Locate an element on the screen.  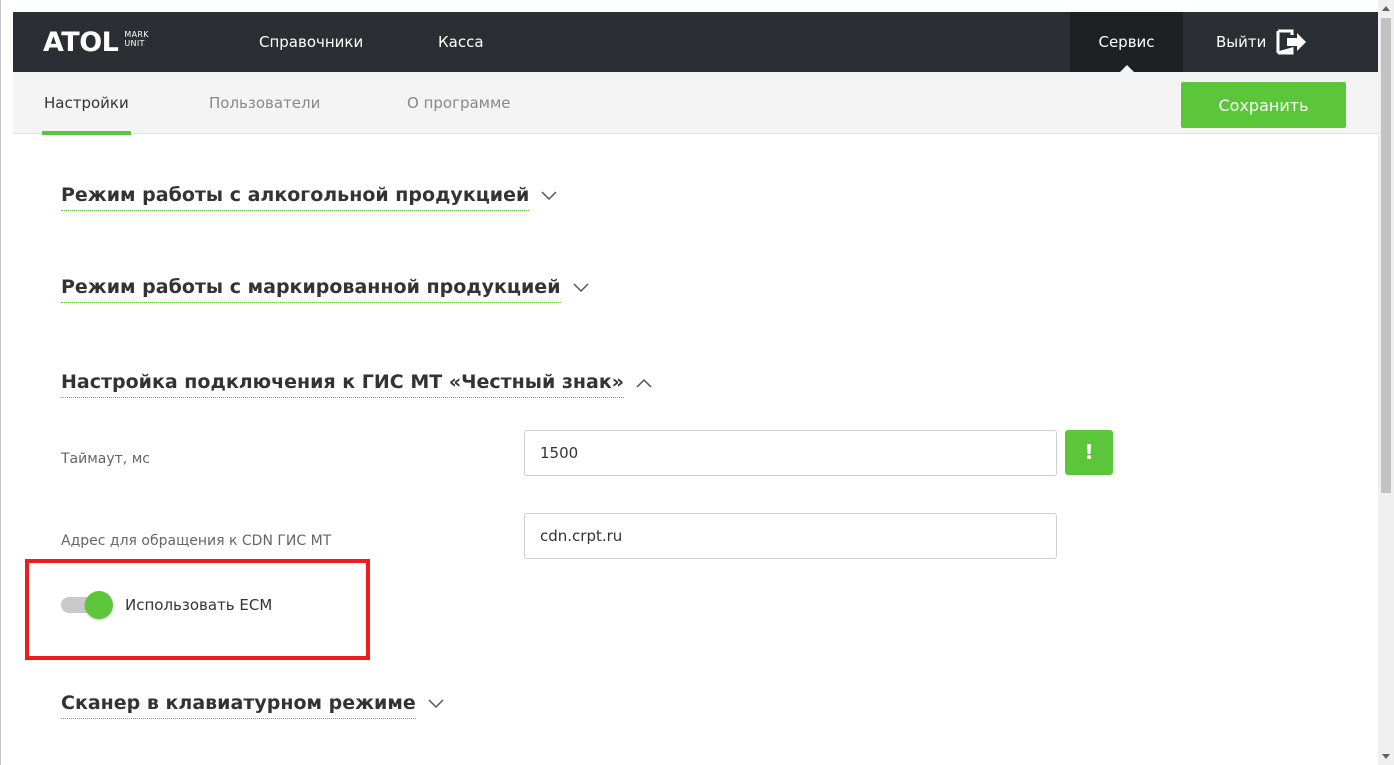
logout-arrow-icon is located at coordinates (1291, 42).